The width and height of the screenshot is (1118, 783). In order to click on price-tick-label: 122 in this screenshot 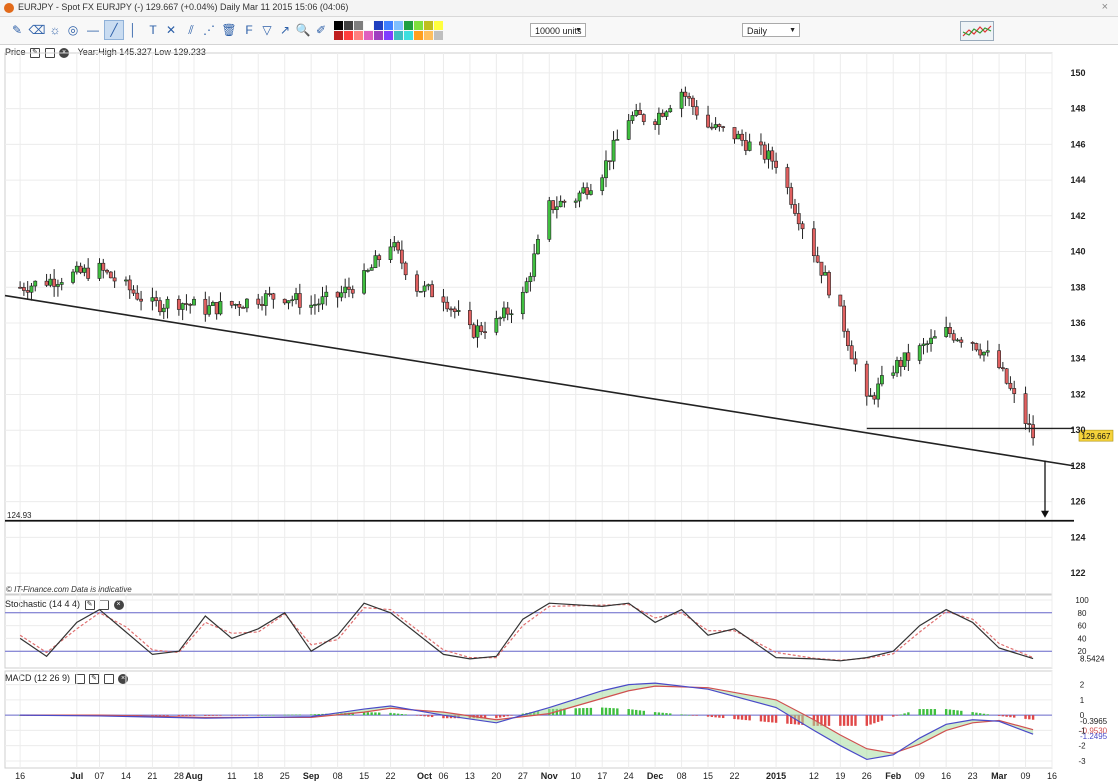, I will do `click(1077, 573)`.